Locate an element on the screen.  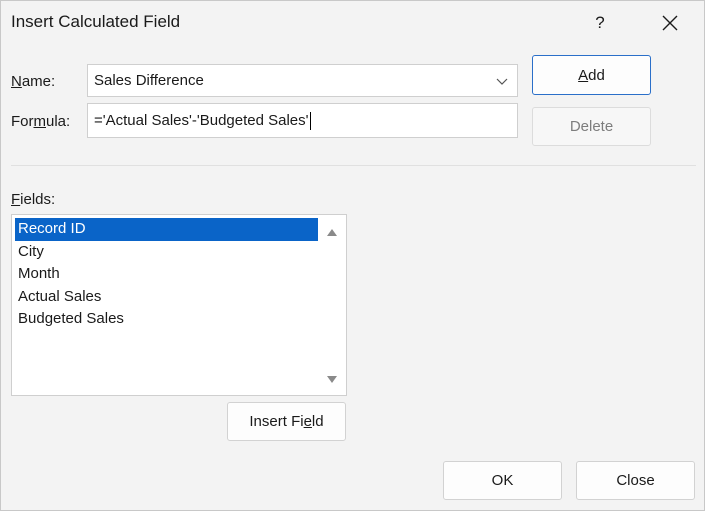
separator is located at coordinates (353, 165).